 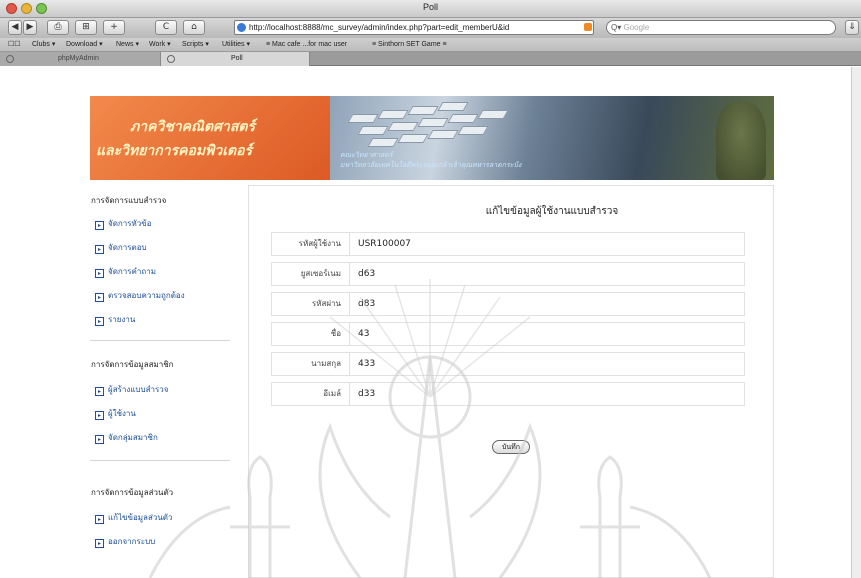 I want to click on bookmark-download: Download ▾, so click(x=84, y=45).